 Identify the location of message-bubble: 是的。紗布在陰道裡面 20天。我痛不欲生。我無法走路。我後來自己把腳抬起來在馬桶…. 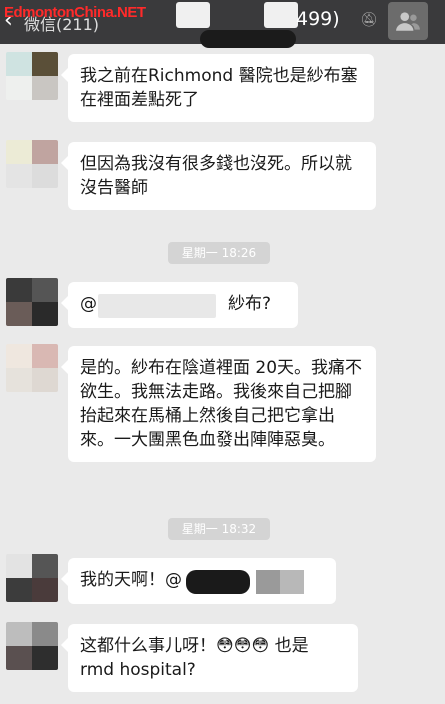
(218, 404).